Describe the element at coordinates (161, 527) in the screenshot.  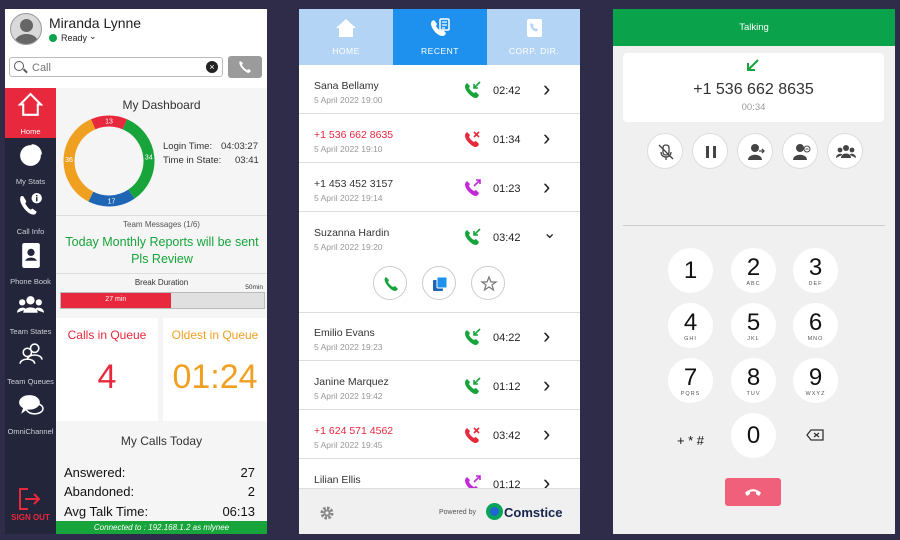
I see `connection-status: Connected to : 192.168.1.2 as mlynee` at that location.